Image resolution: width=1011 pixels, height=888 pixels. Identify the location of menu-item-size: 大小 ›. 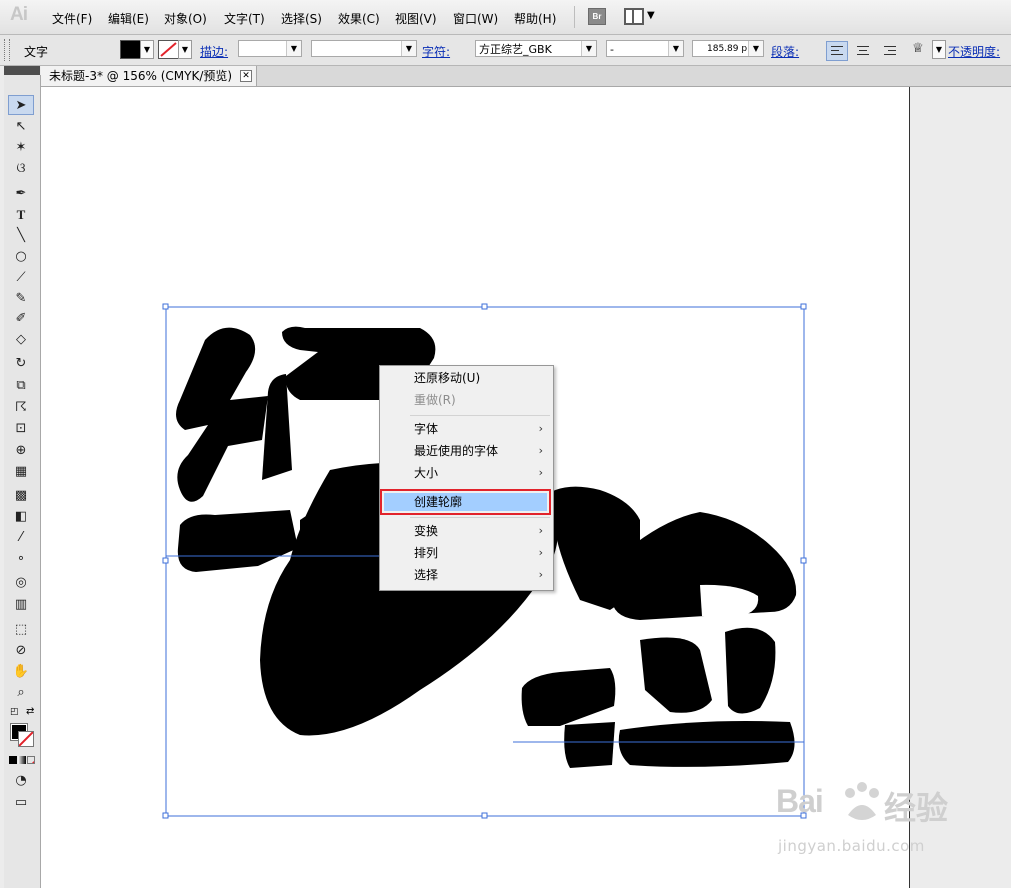
(466, 473).